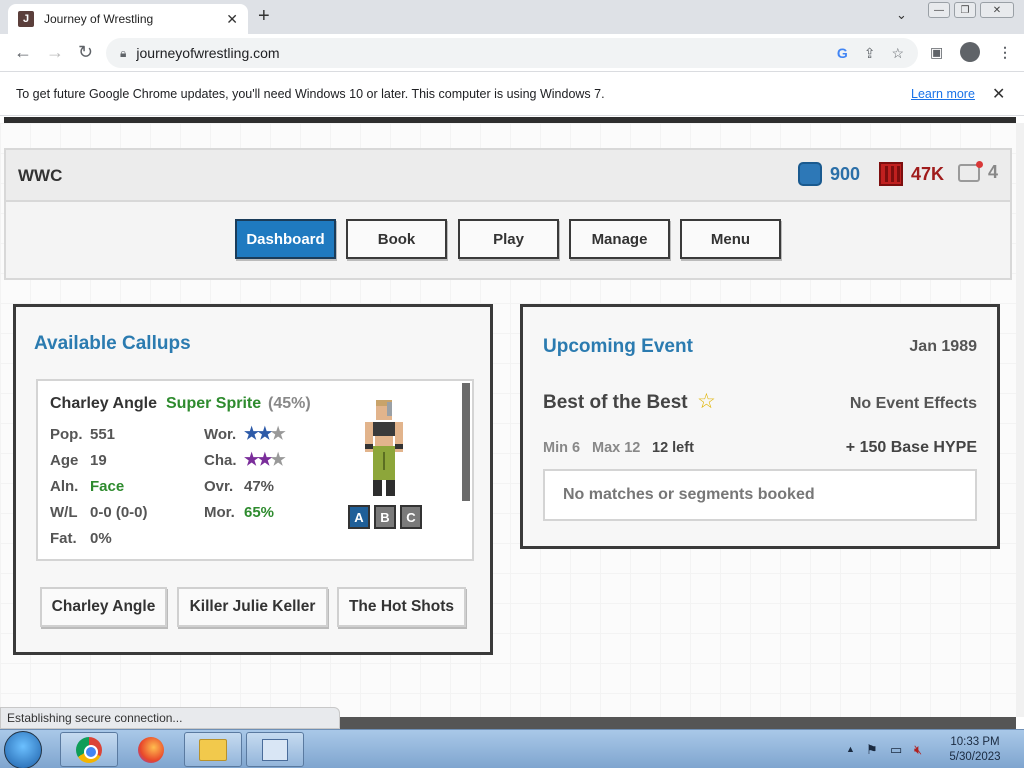 The image size is (1024, 768). Describe the element at coordinates (252, 607) in the screenshot. I see `callup-killer-julie-keller-button: Killer Julie Keller` at that location.